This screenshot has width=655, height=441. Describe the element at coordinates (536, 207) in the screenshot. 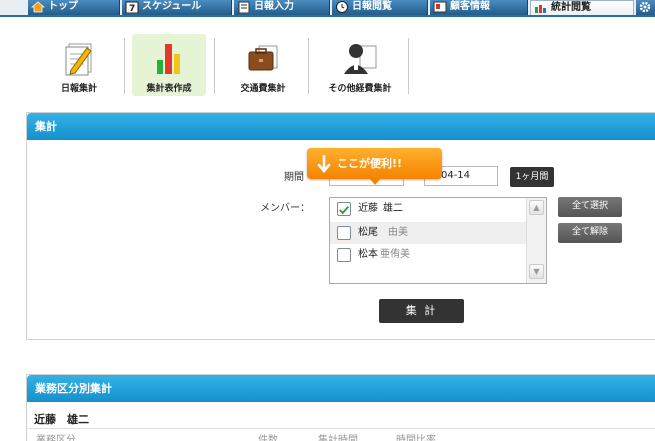

I see `scroll-up-icon: ▲` at that location.